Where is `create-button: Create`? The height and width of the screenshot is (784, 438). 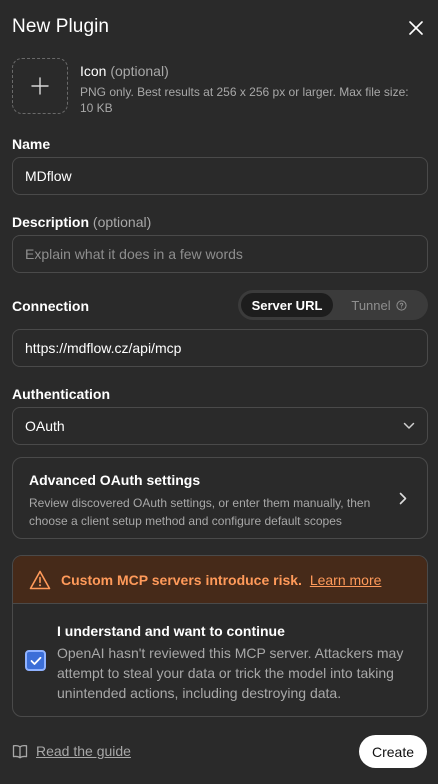 create-button: Create is located at coordinates (393, 751).